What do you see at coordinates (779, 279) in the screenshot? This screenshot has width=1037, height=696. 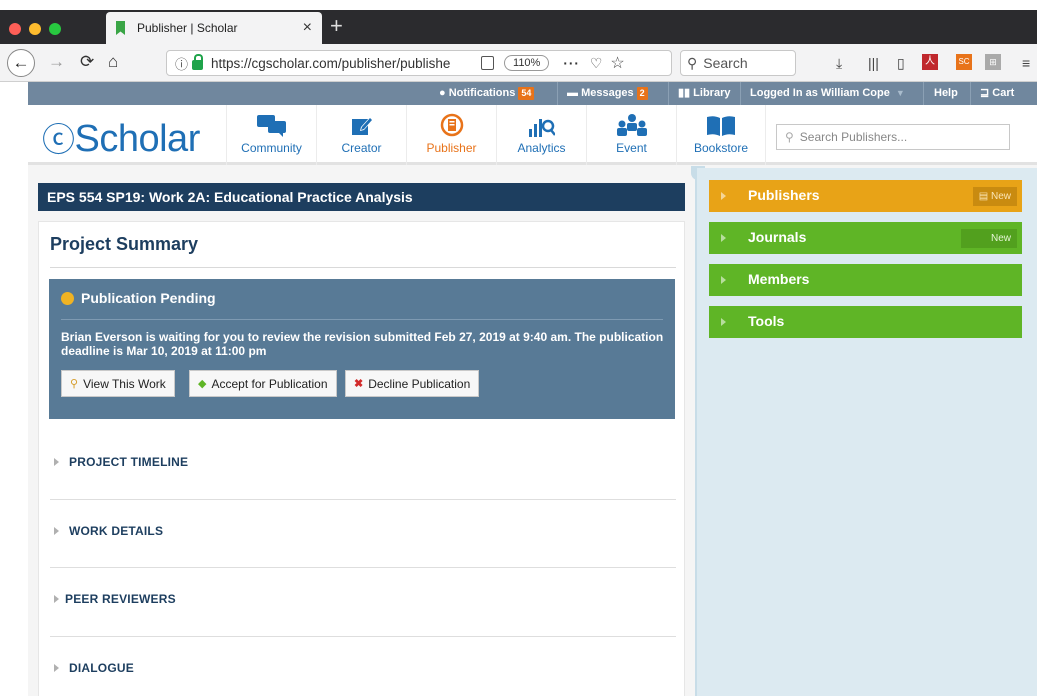 I see `sidebar-item-label: Members` at bounding box center [779, 279].